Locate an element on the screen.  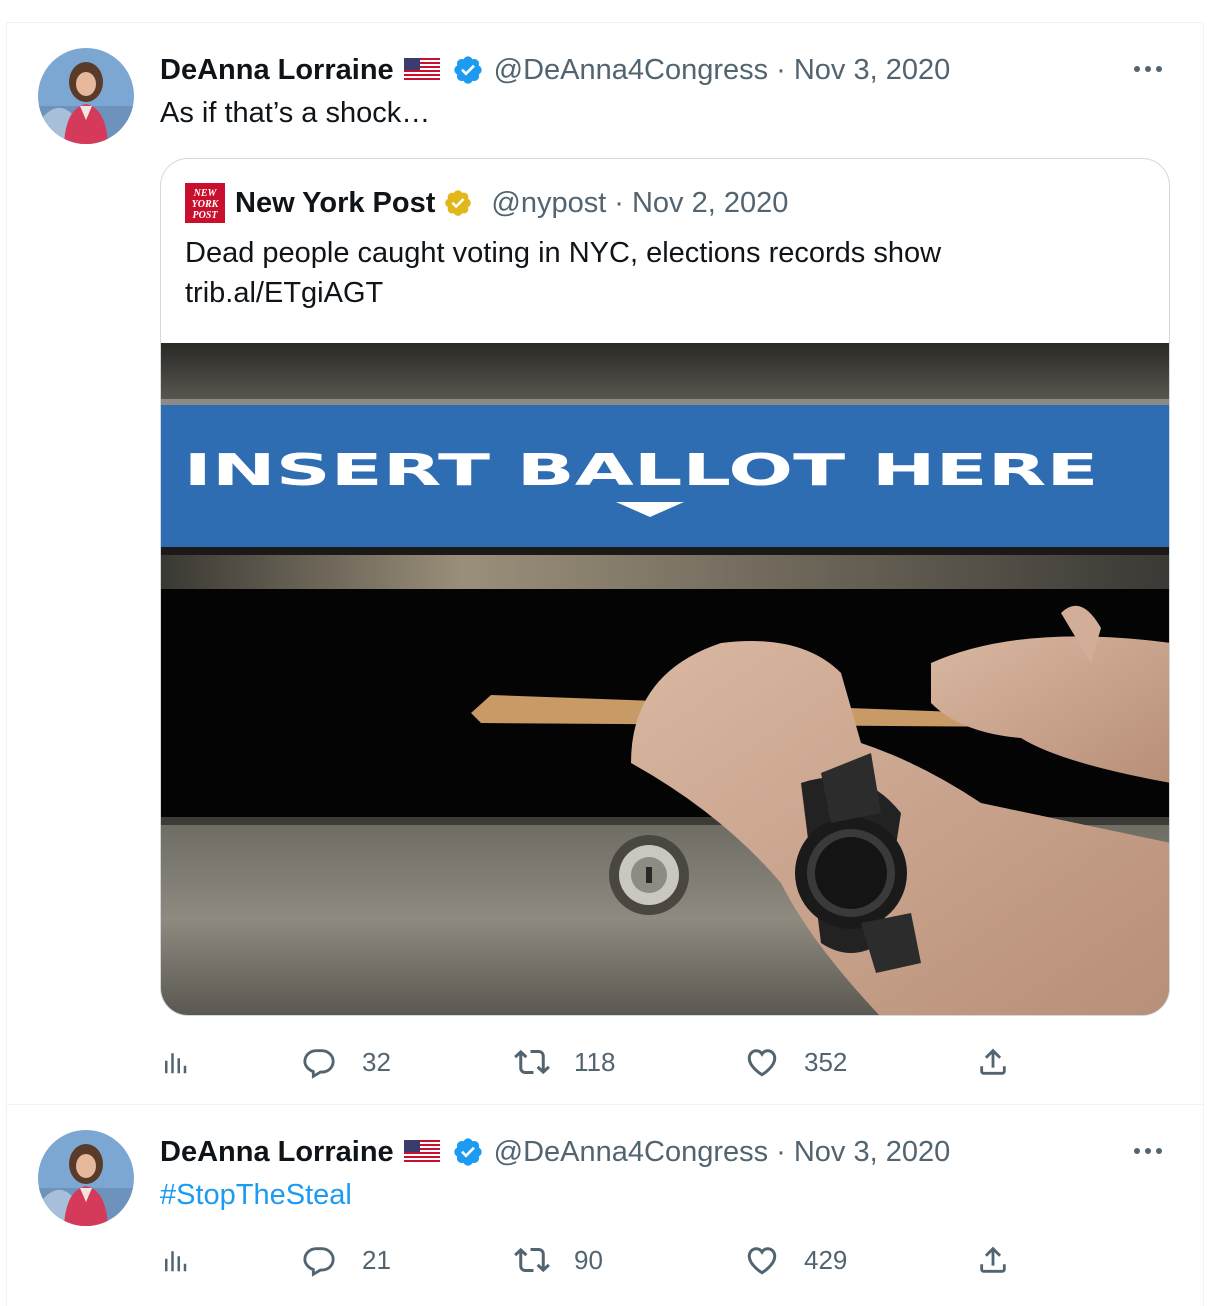
like-count: 352 is located at coordinates (826, 1061).